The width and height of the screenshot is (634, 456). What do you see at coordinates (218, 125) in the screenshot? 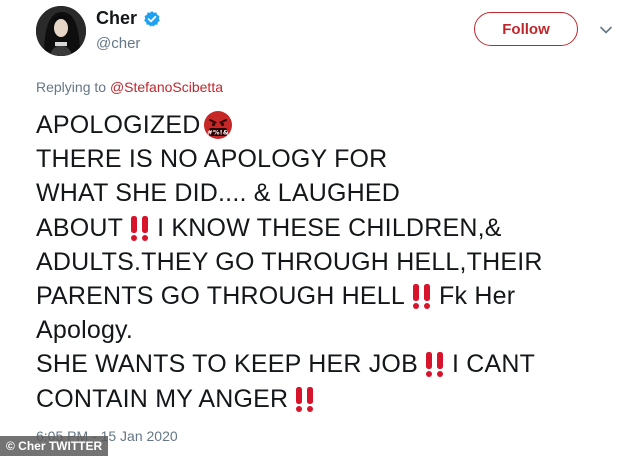
I see `angry-face-with-symbols-icon: #%!&` at bounding box center [218, 125].